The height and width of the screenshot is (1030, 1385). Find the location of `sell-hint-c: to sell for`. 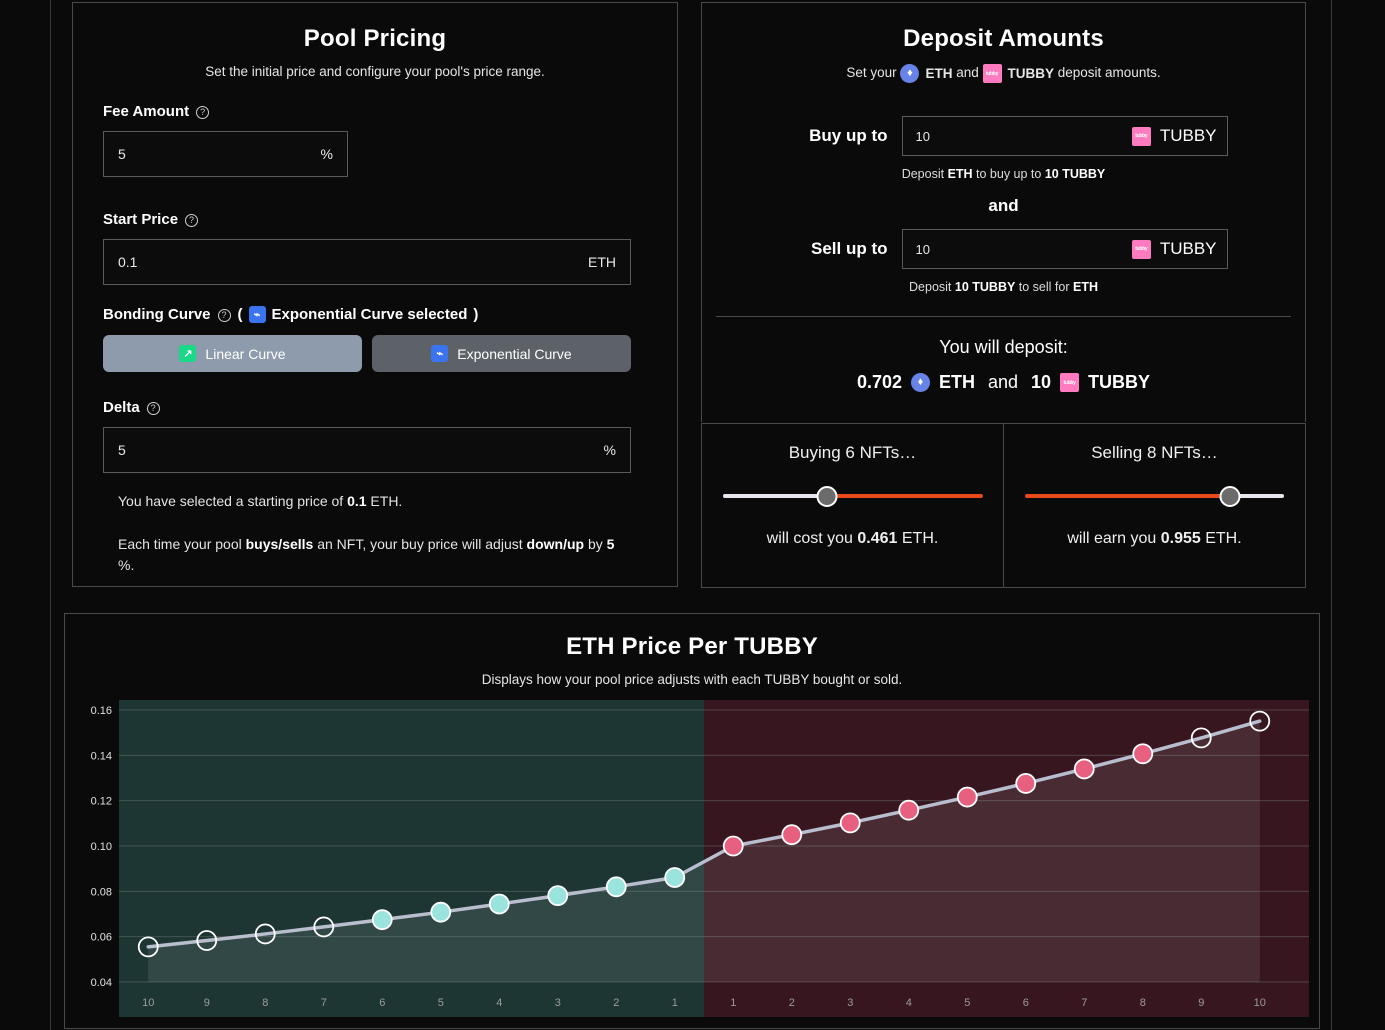

sell-hint-c: to sell for is located at coordinates (1044, 287).